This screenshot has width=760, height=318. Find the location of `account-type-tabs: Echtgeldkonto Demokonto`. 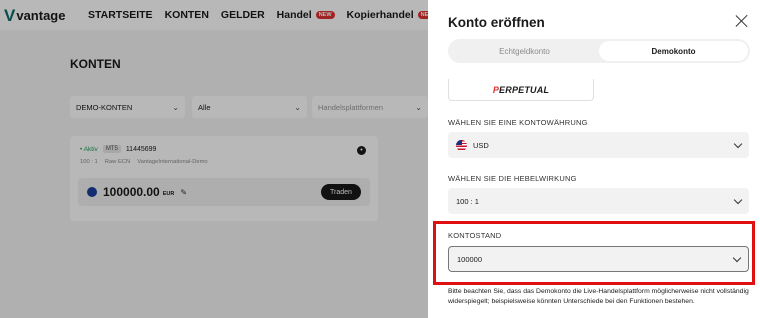

account-type-tabs: Echtgeldkonto Demokonto is located at coordinates (599, 51).